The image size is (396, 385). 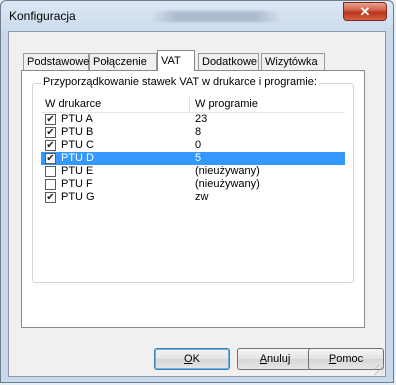 I want to click on cancel-button: Anuluj, so click(x=275, y=359).